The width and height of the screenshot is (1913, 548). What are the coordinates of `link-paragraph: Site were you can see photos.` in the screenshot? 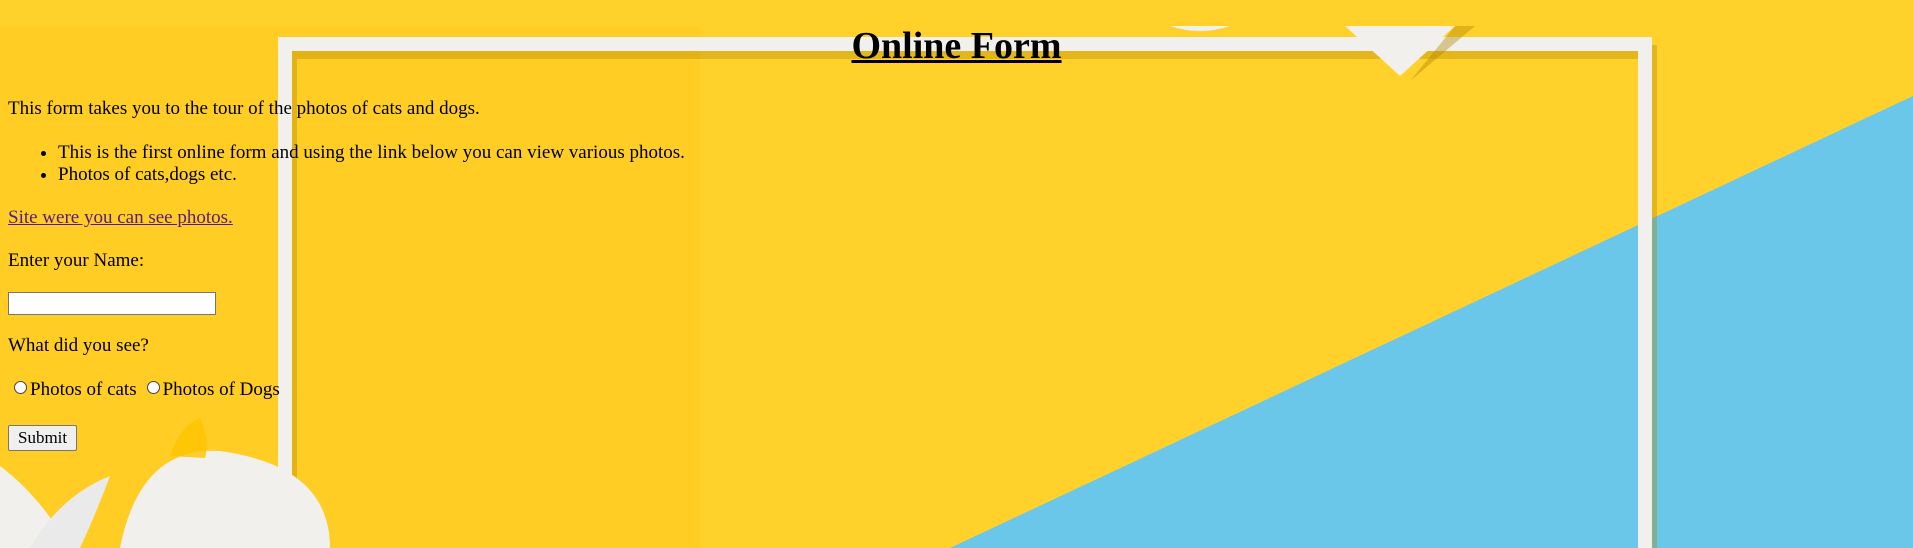 It's located at (956, 218).